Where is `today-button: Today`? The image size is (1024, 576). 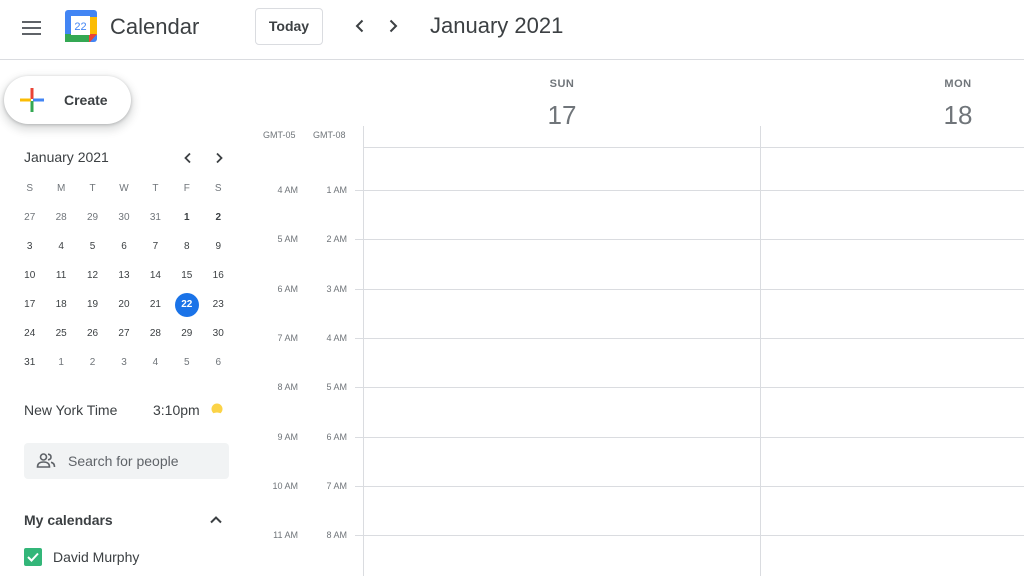
today-button: Today is located at coordinates (289, 26).